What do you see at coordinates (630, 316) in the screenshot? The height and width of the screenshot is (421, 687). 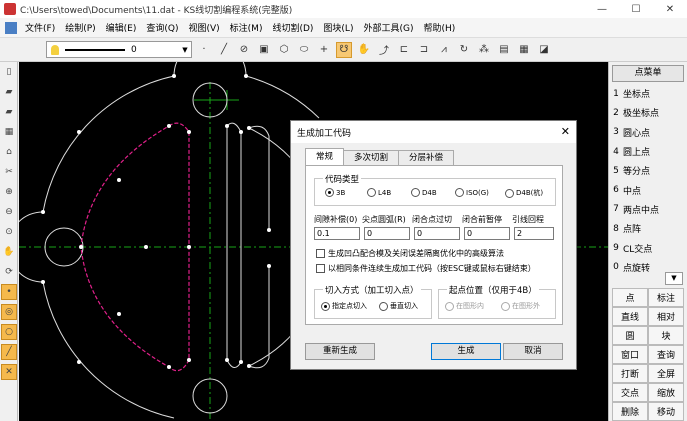 I see `cmd-line-button: 直线` at bounding box center [630, 316].